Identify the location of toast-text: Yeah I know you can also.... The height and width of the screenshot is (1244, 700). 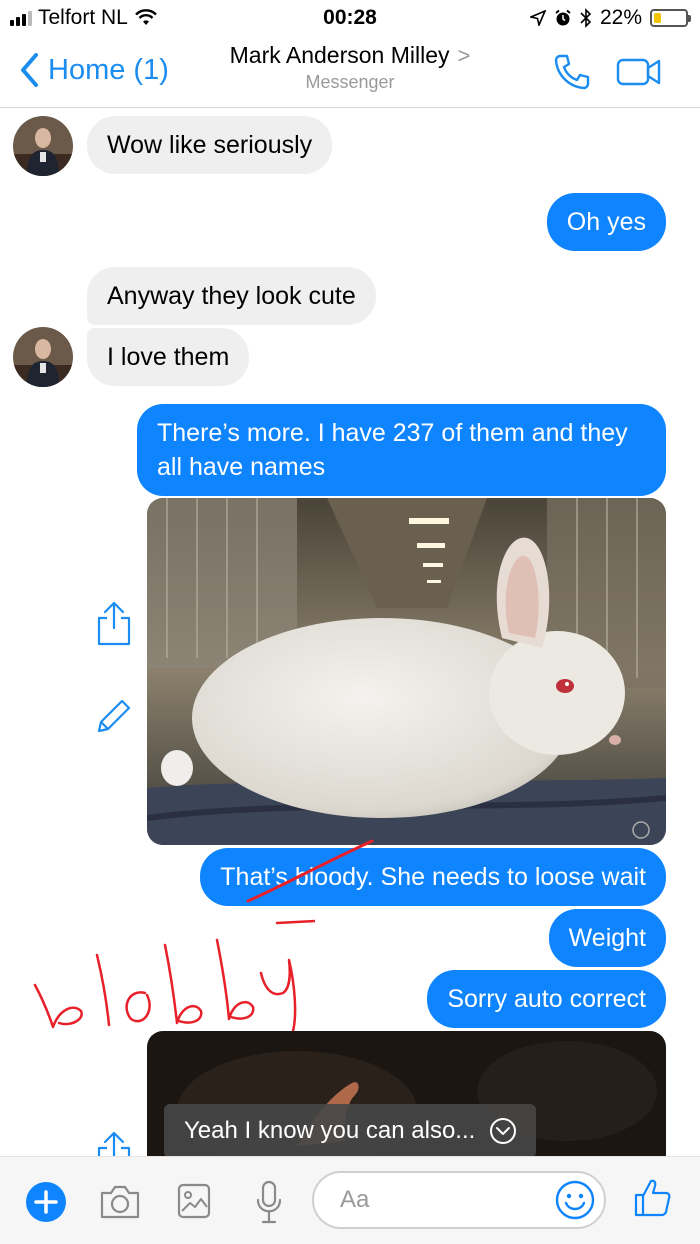
(330, 1130).